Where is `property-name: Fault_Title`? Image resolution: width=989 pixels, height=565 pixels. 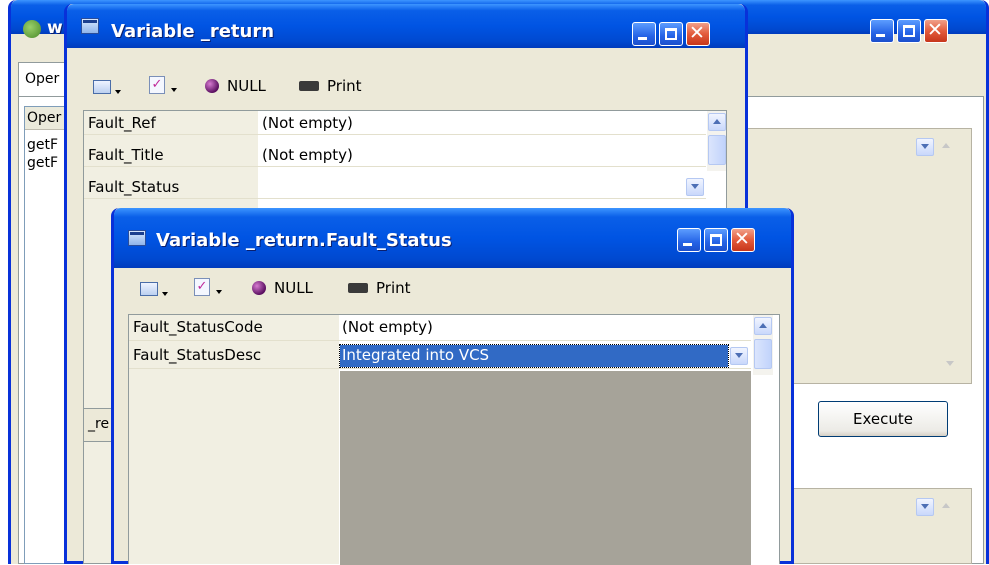 property-name: Fault_Title is located at coordinates (126, 155).